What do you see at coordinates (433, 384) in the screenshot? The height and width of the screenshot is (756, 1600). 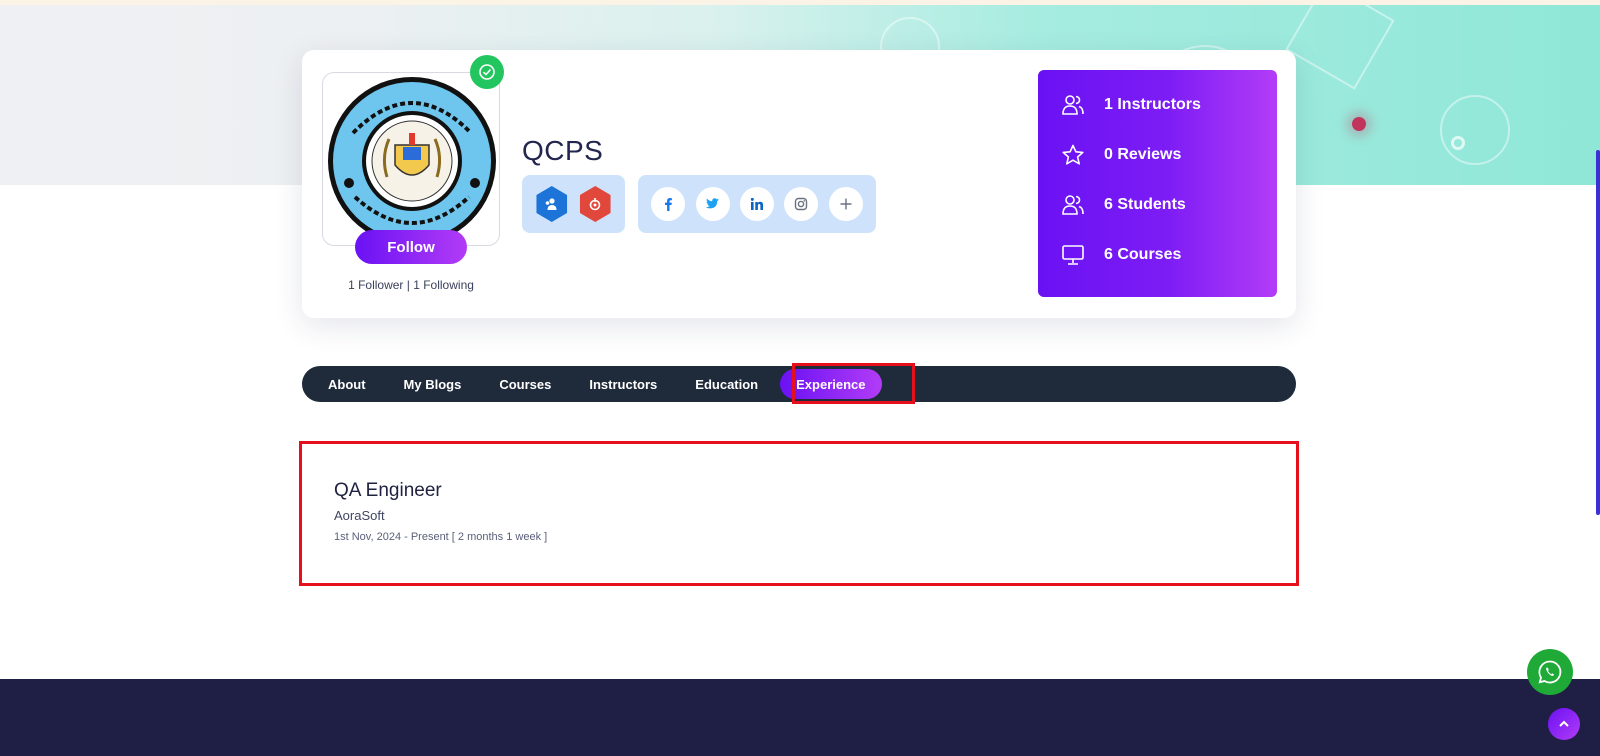 I see `tab-my-blogs: My Blogs` at bounding box center [433, 384].